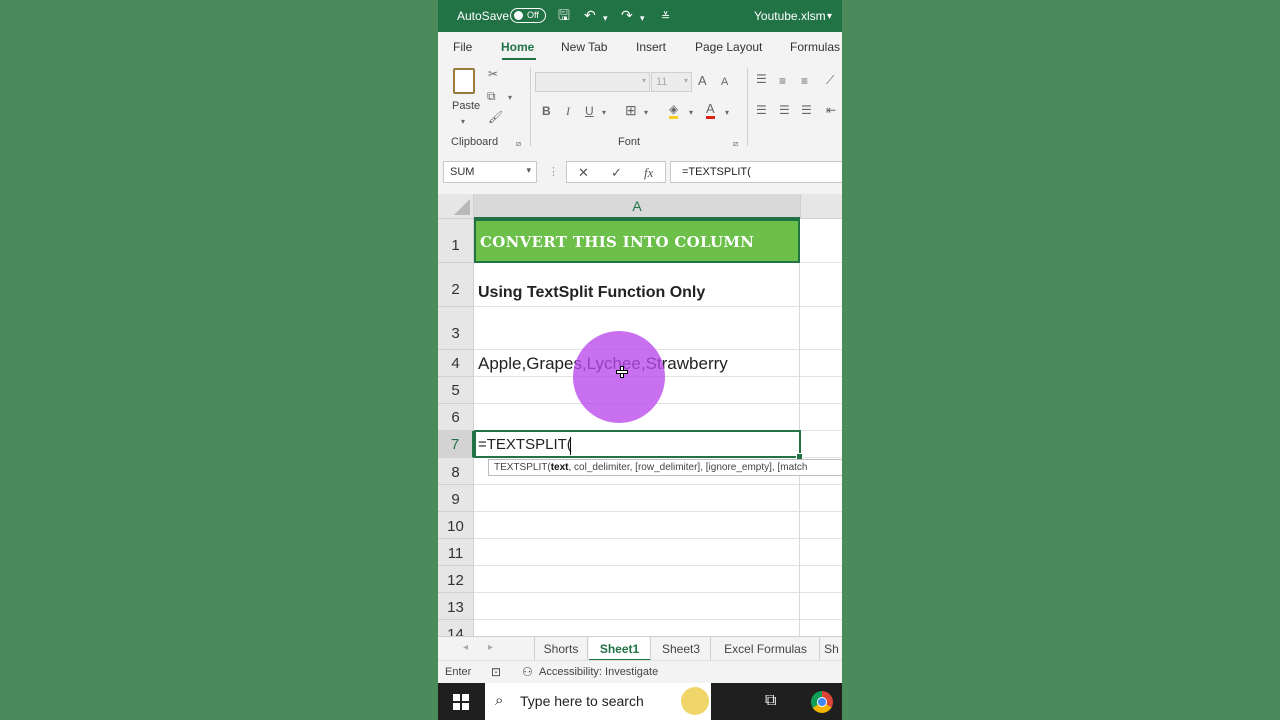  Describe the element at coordinates (627, 15) in the screenshot. I see `redo-icon: ↷` at that location.